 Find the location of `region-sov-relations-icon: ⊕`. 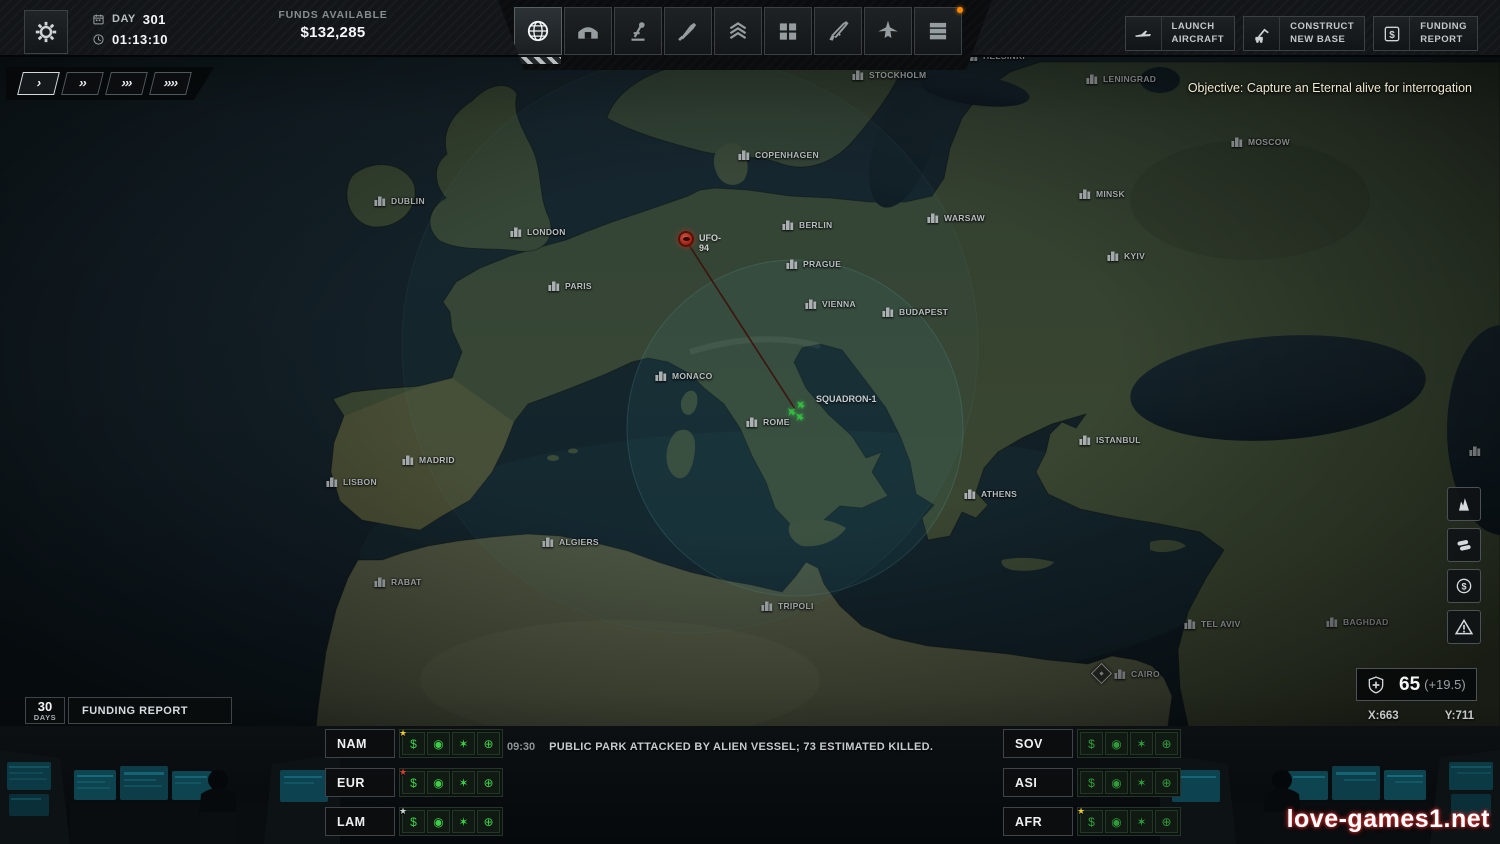

region-sov-relations-icon: ⊕ is located at coordinates (1166, 743).